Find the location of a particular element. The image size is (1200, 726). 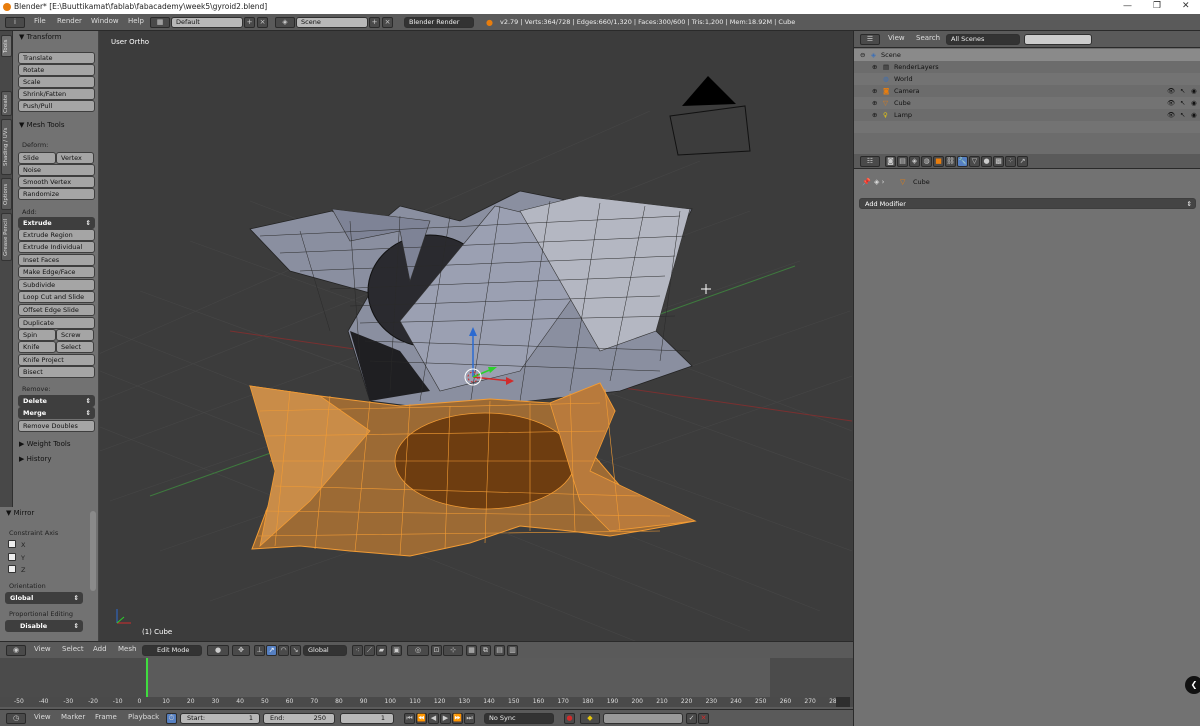

mesh-tools-panel-header: ▼ Mesh Tools is located at coordinates (56, 125).